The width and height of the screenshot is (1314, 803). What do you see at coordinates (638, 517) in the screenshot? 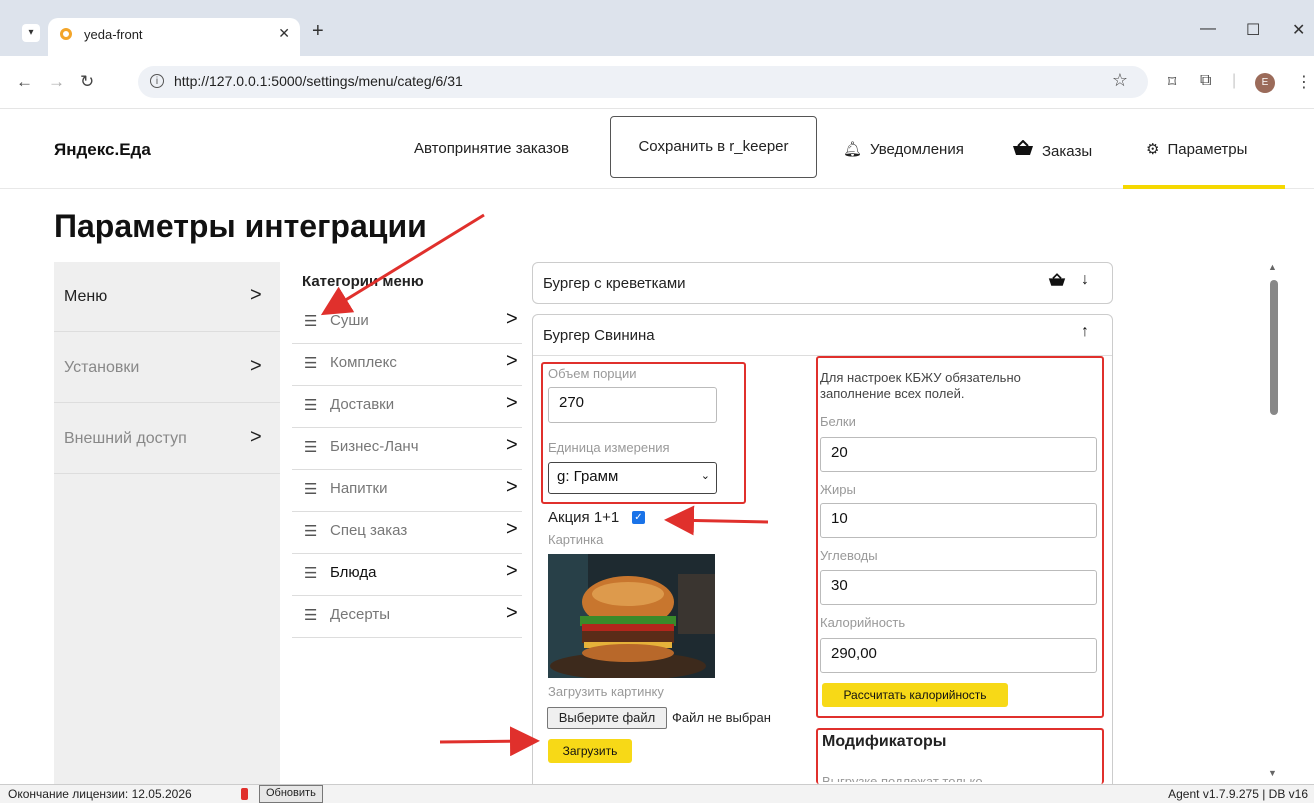
I see `promo-checkbox: ✓` at bounding box center [638, 517].